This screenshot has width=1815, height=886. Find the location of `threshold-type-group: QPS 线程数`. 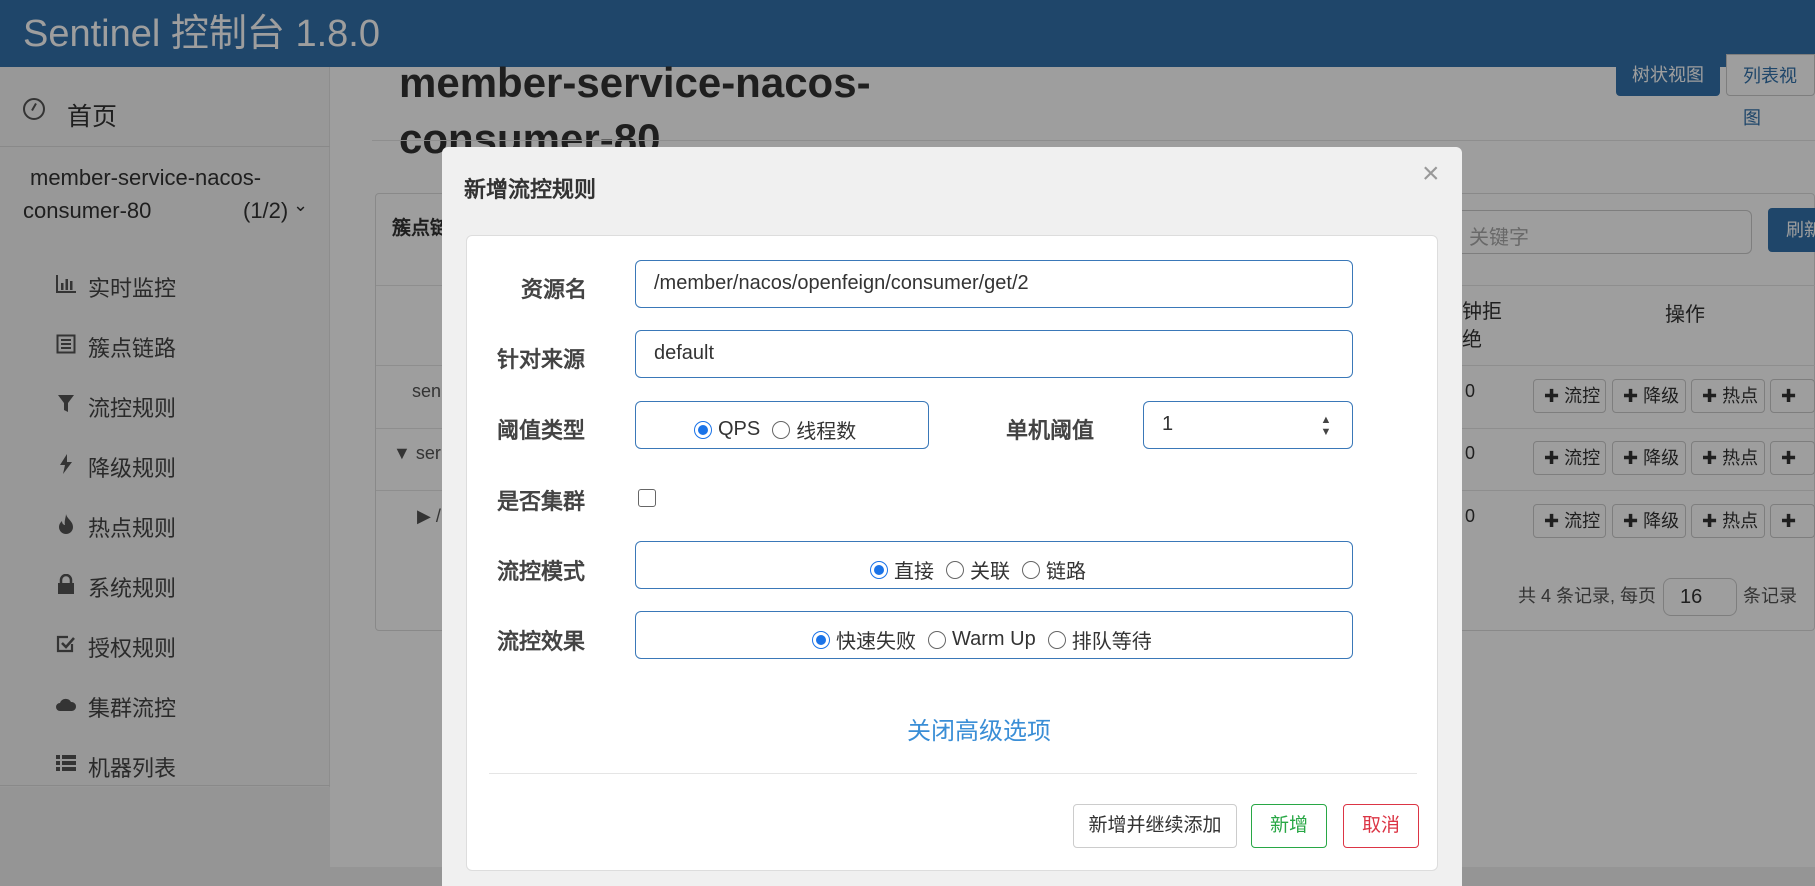

threshold-type-group: QPS 线程数 is located at coordinates (782, 425).